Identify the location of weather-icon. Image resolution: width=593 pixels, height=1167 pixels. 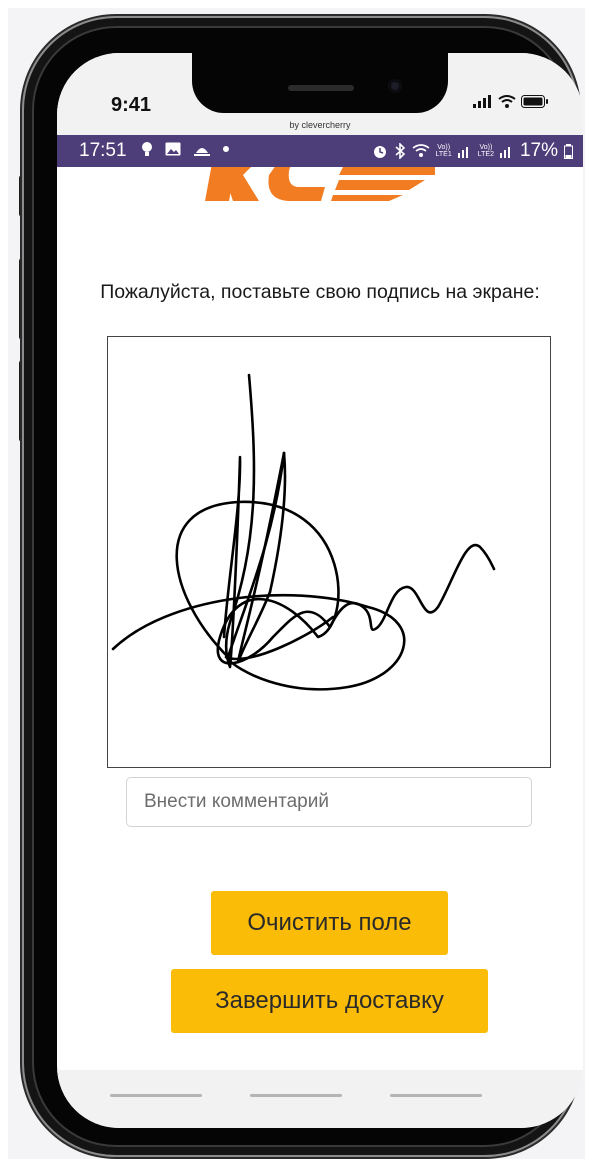
(202, 152).